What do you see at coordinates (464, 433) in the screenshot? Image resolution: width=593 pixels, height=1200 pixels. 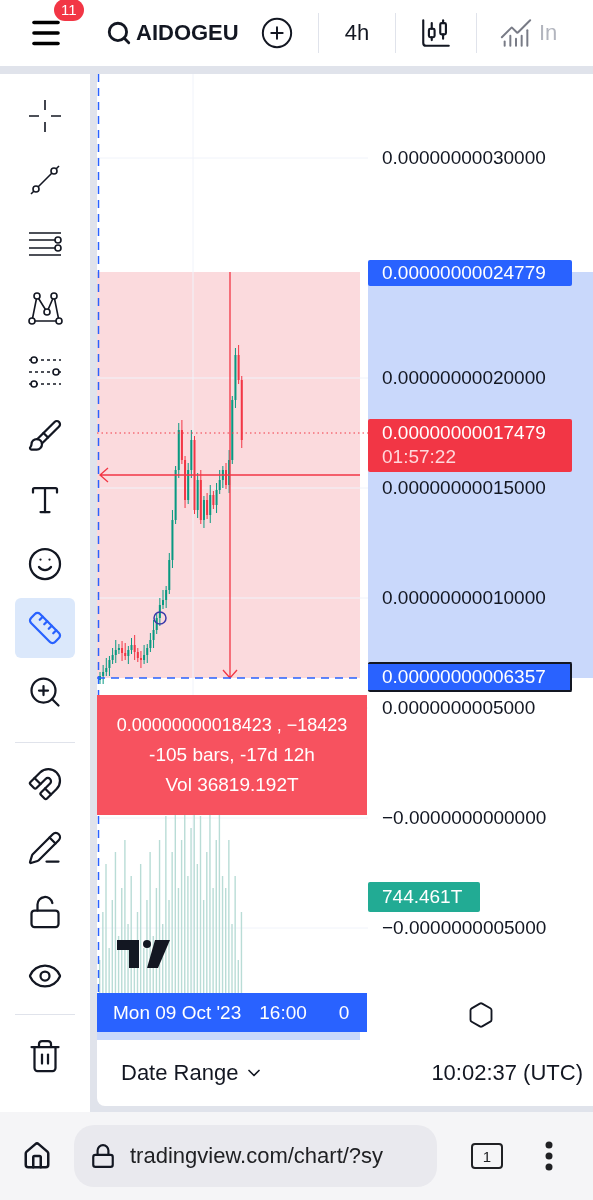 I see `last-price: 0.00000000017479` at bounding box center [464, 433].